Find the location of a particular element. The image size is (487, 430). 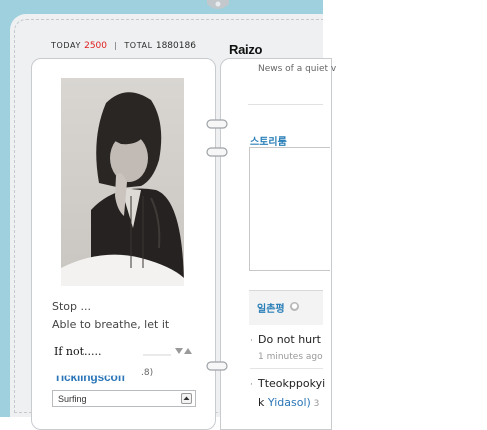

comment-2-author-link: Yidasol) is located at coordinates (289, 402).